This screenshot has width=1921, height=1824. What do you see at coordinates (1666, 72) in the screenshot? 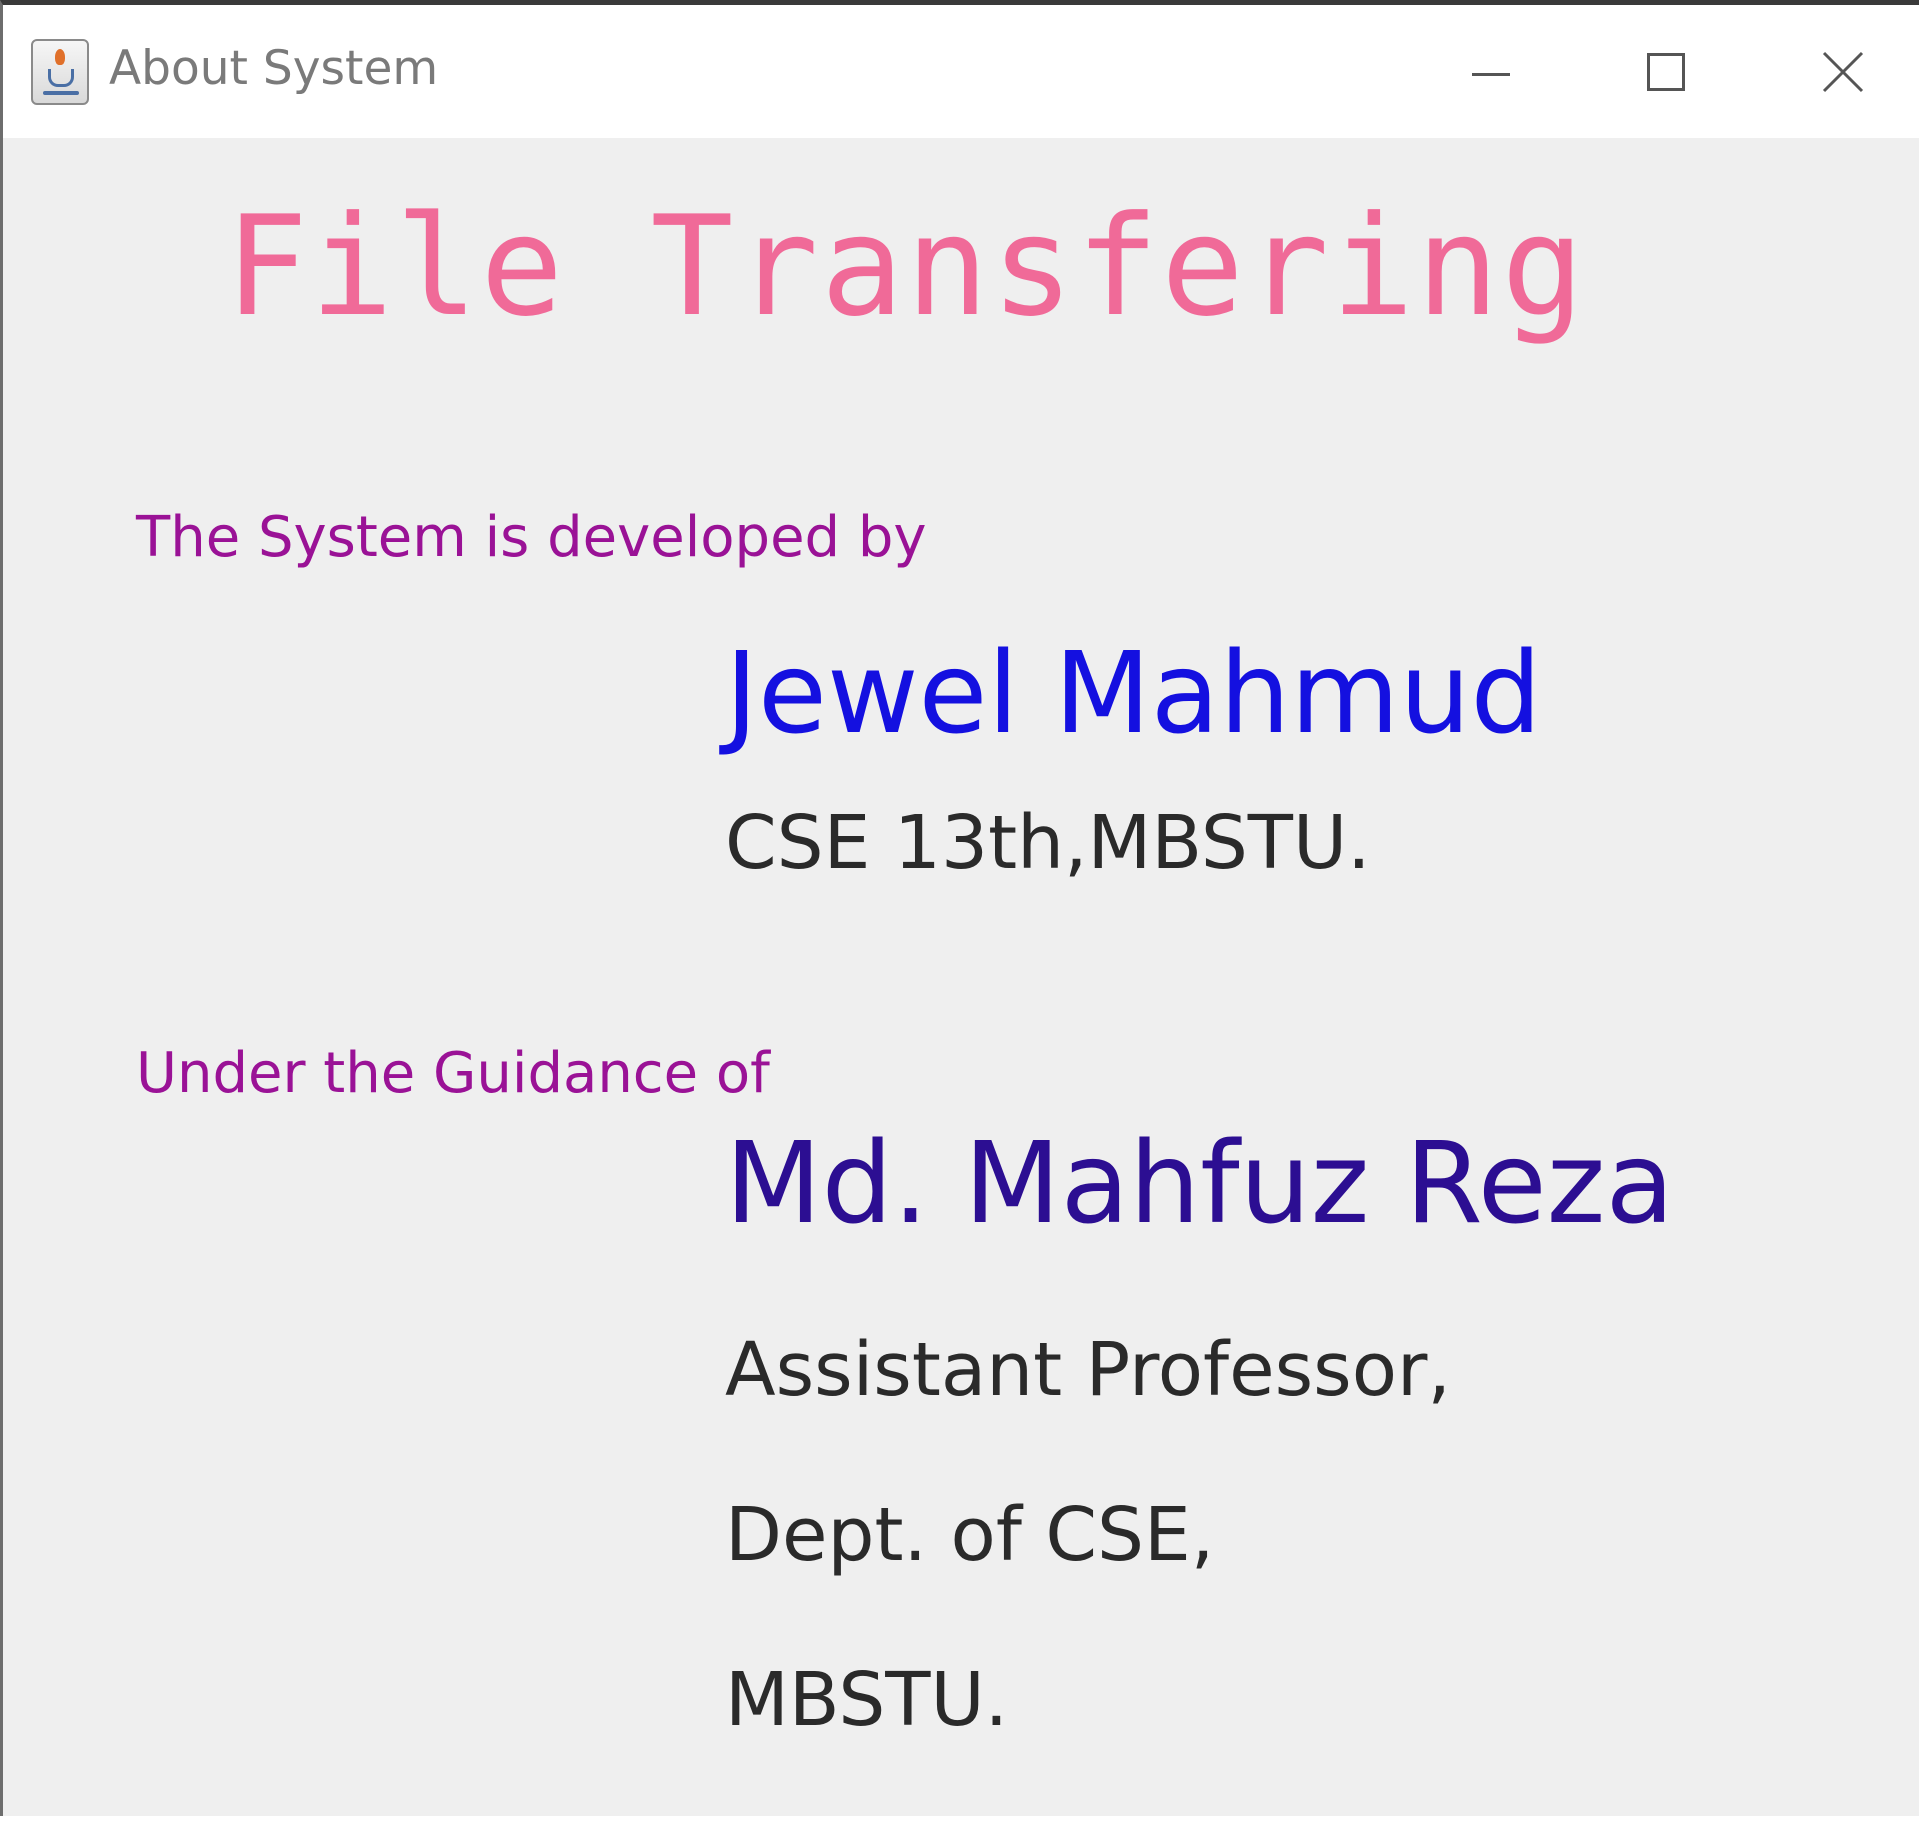
I see `maximize-icon` at bounding box center [1666, 72].